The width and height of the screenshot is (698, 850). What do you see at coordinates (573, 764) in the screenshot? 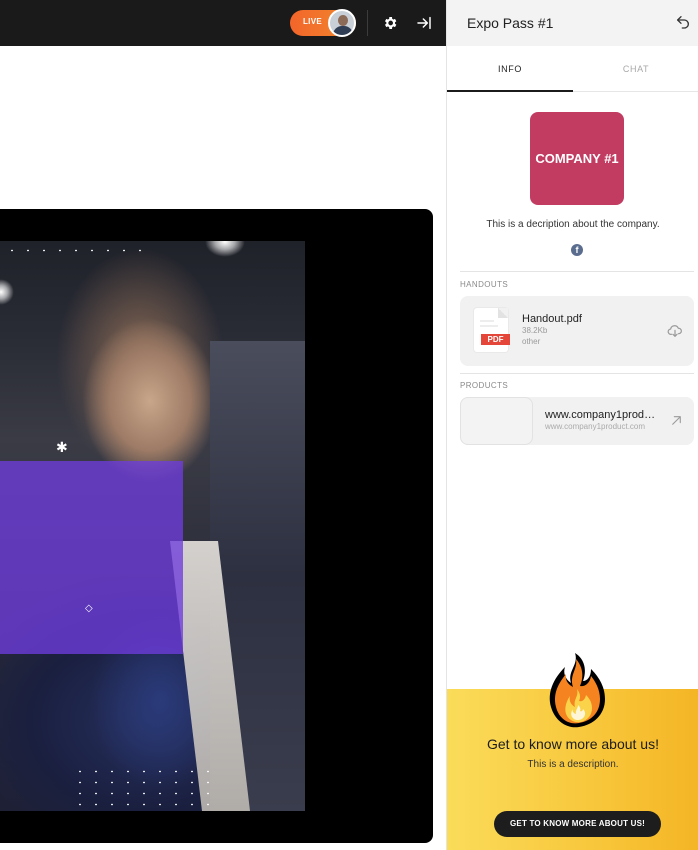
I see `promo-description: This is a description.` at bounding box center [573, 764].